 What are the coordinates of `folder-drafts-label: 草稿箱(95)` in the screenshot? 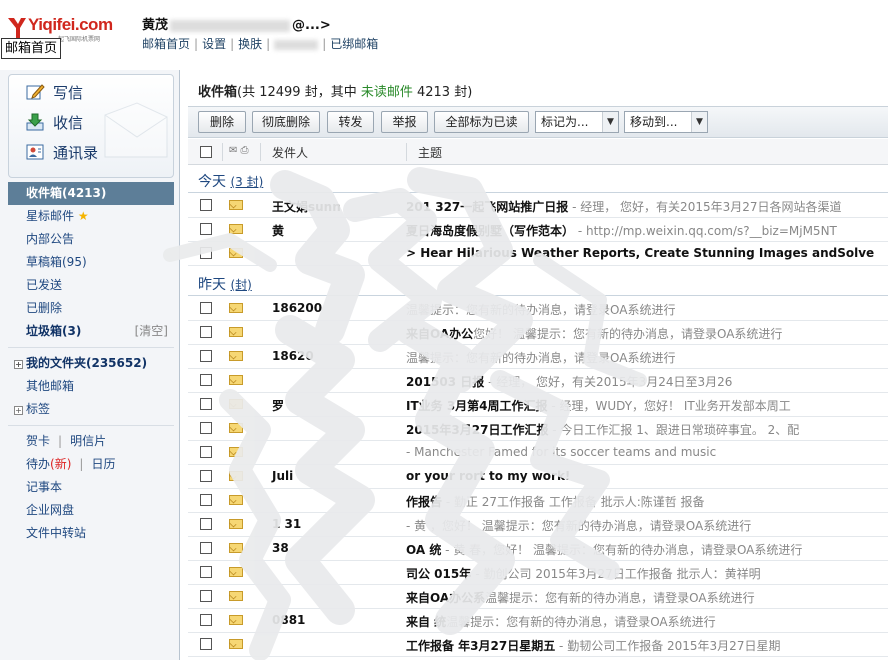 It's located at (56, 262).